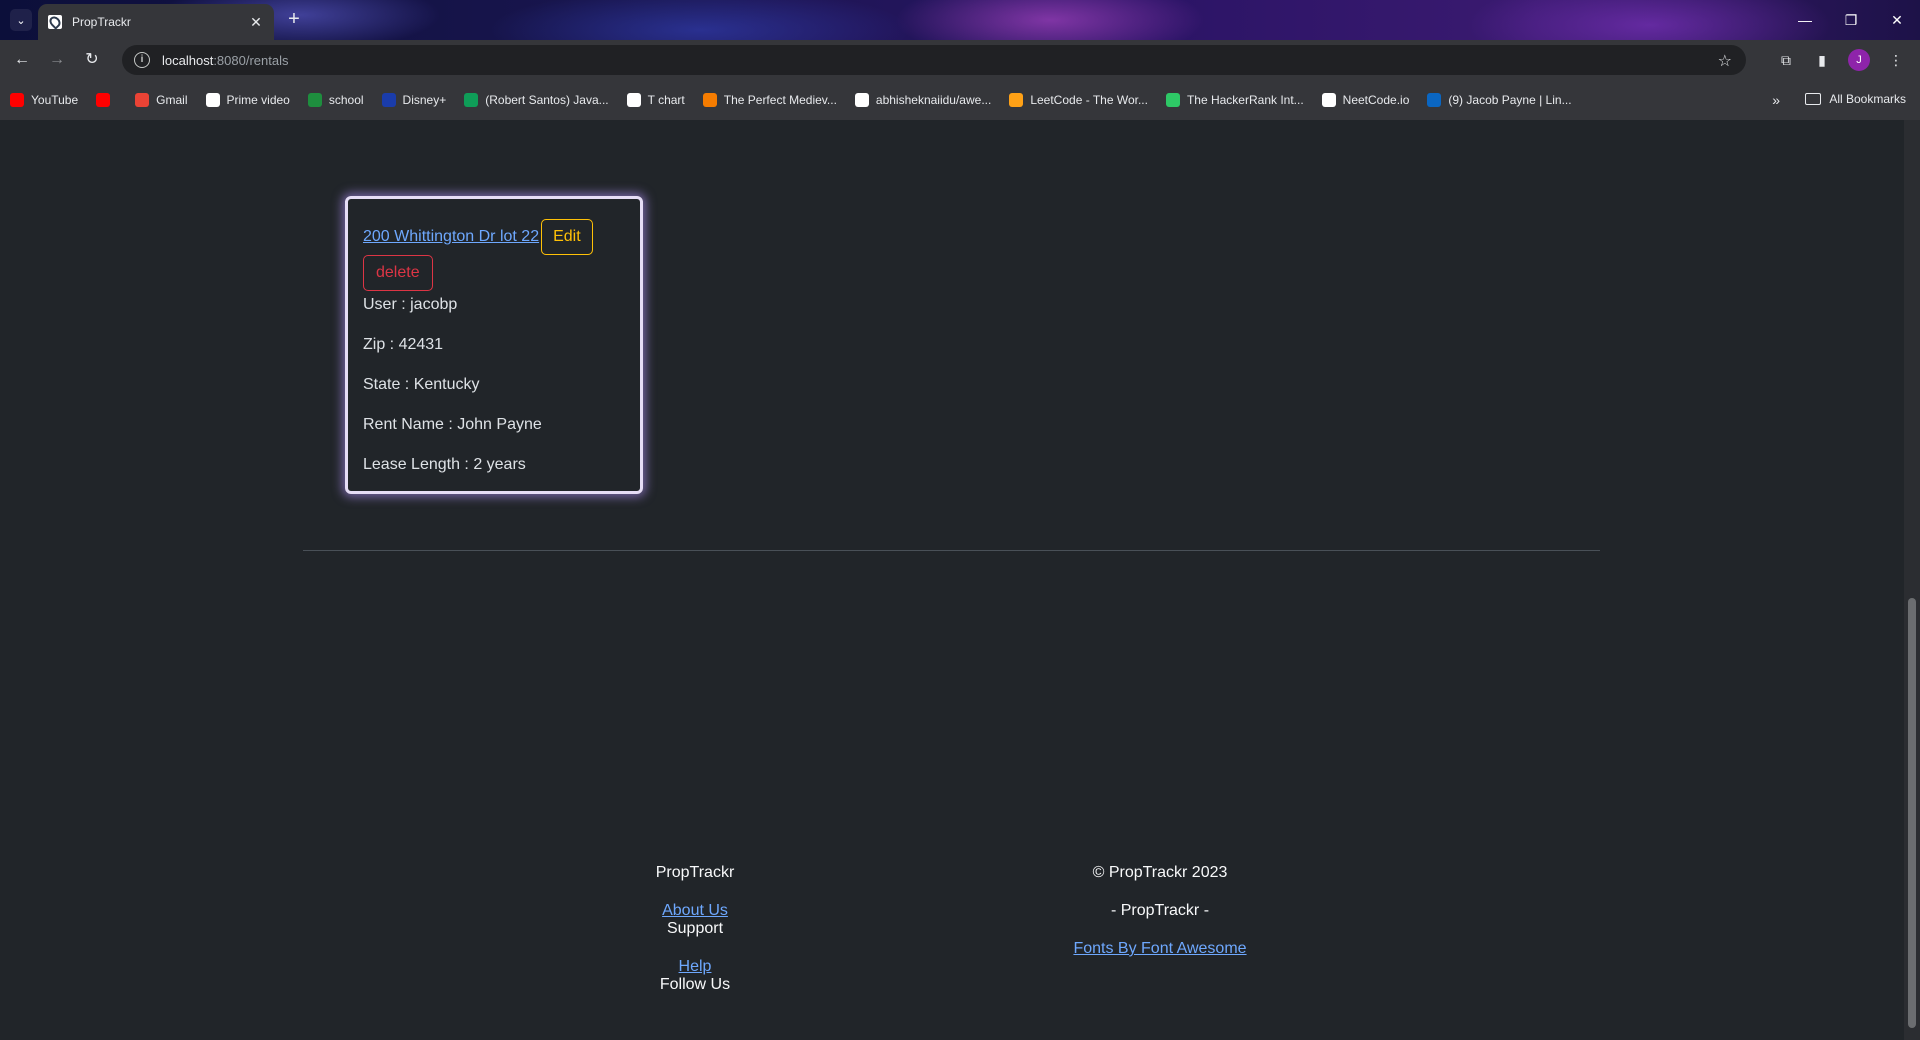 The image size is (1920, 1040). I want to click on window-controls: — ❐ ✕, so click(1851, 20).